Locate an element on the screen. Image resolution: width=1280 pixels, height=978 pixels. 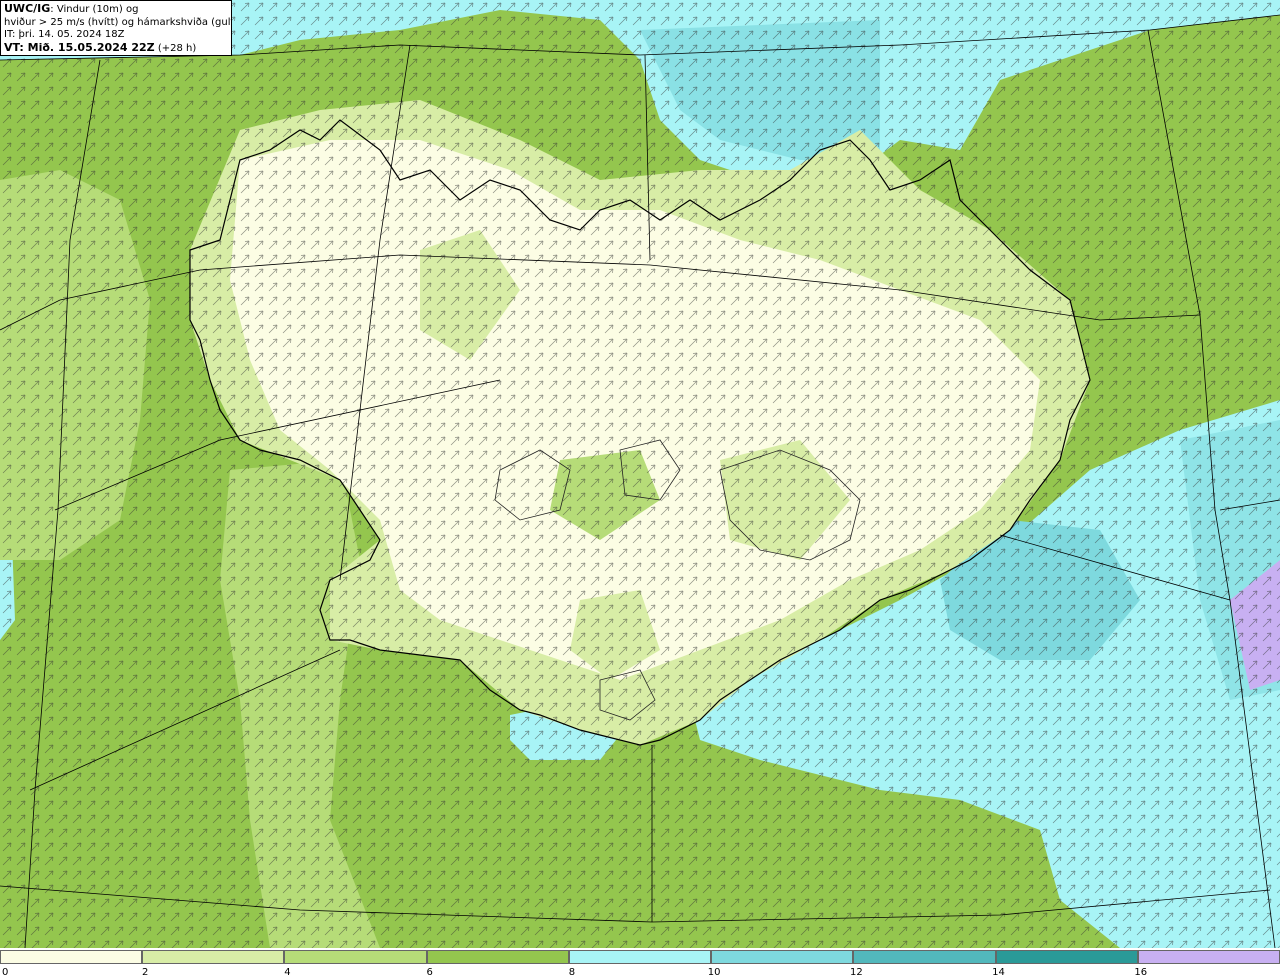
colorbar: 0 2 4 6 8 10 12 14 16 is located at coordinates (640, 963).